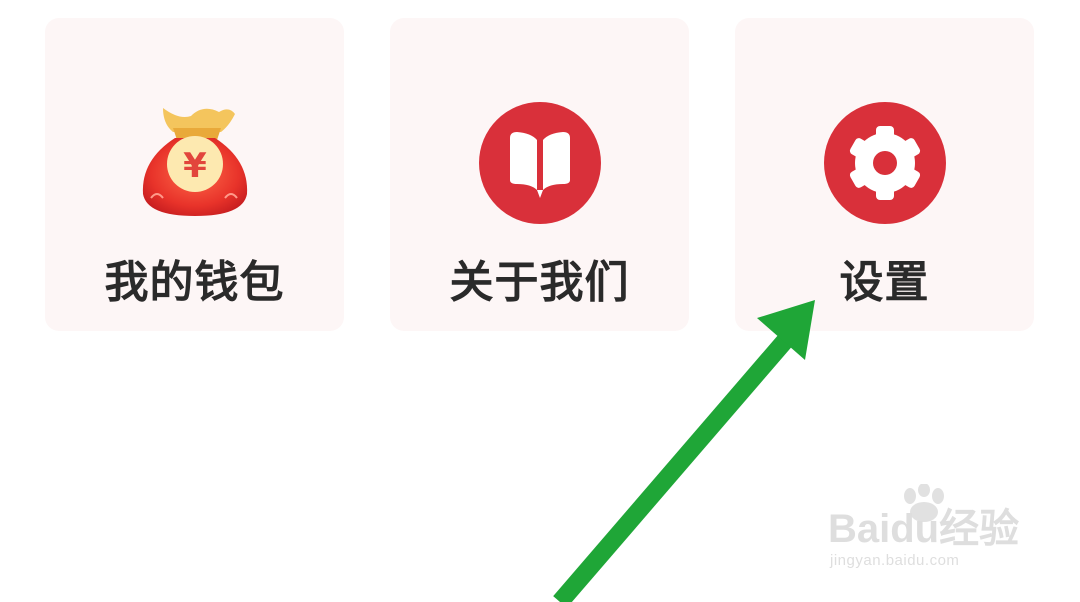 Image resolution: width=1080 pixels, height=602 pixels. I want to click on watermark-brand: Baidu经验, so click(924, 529).